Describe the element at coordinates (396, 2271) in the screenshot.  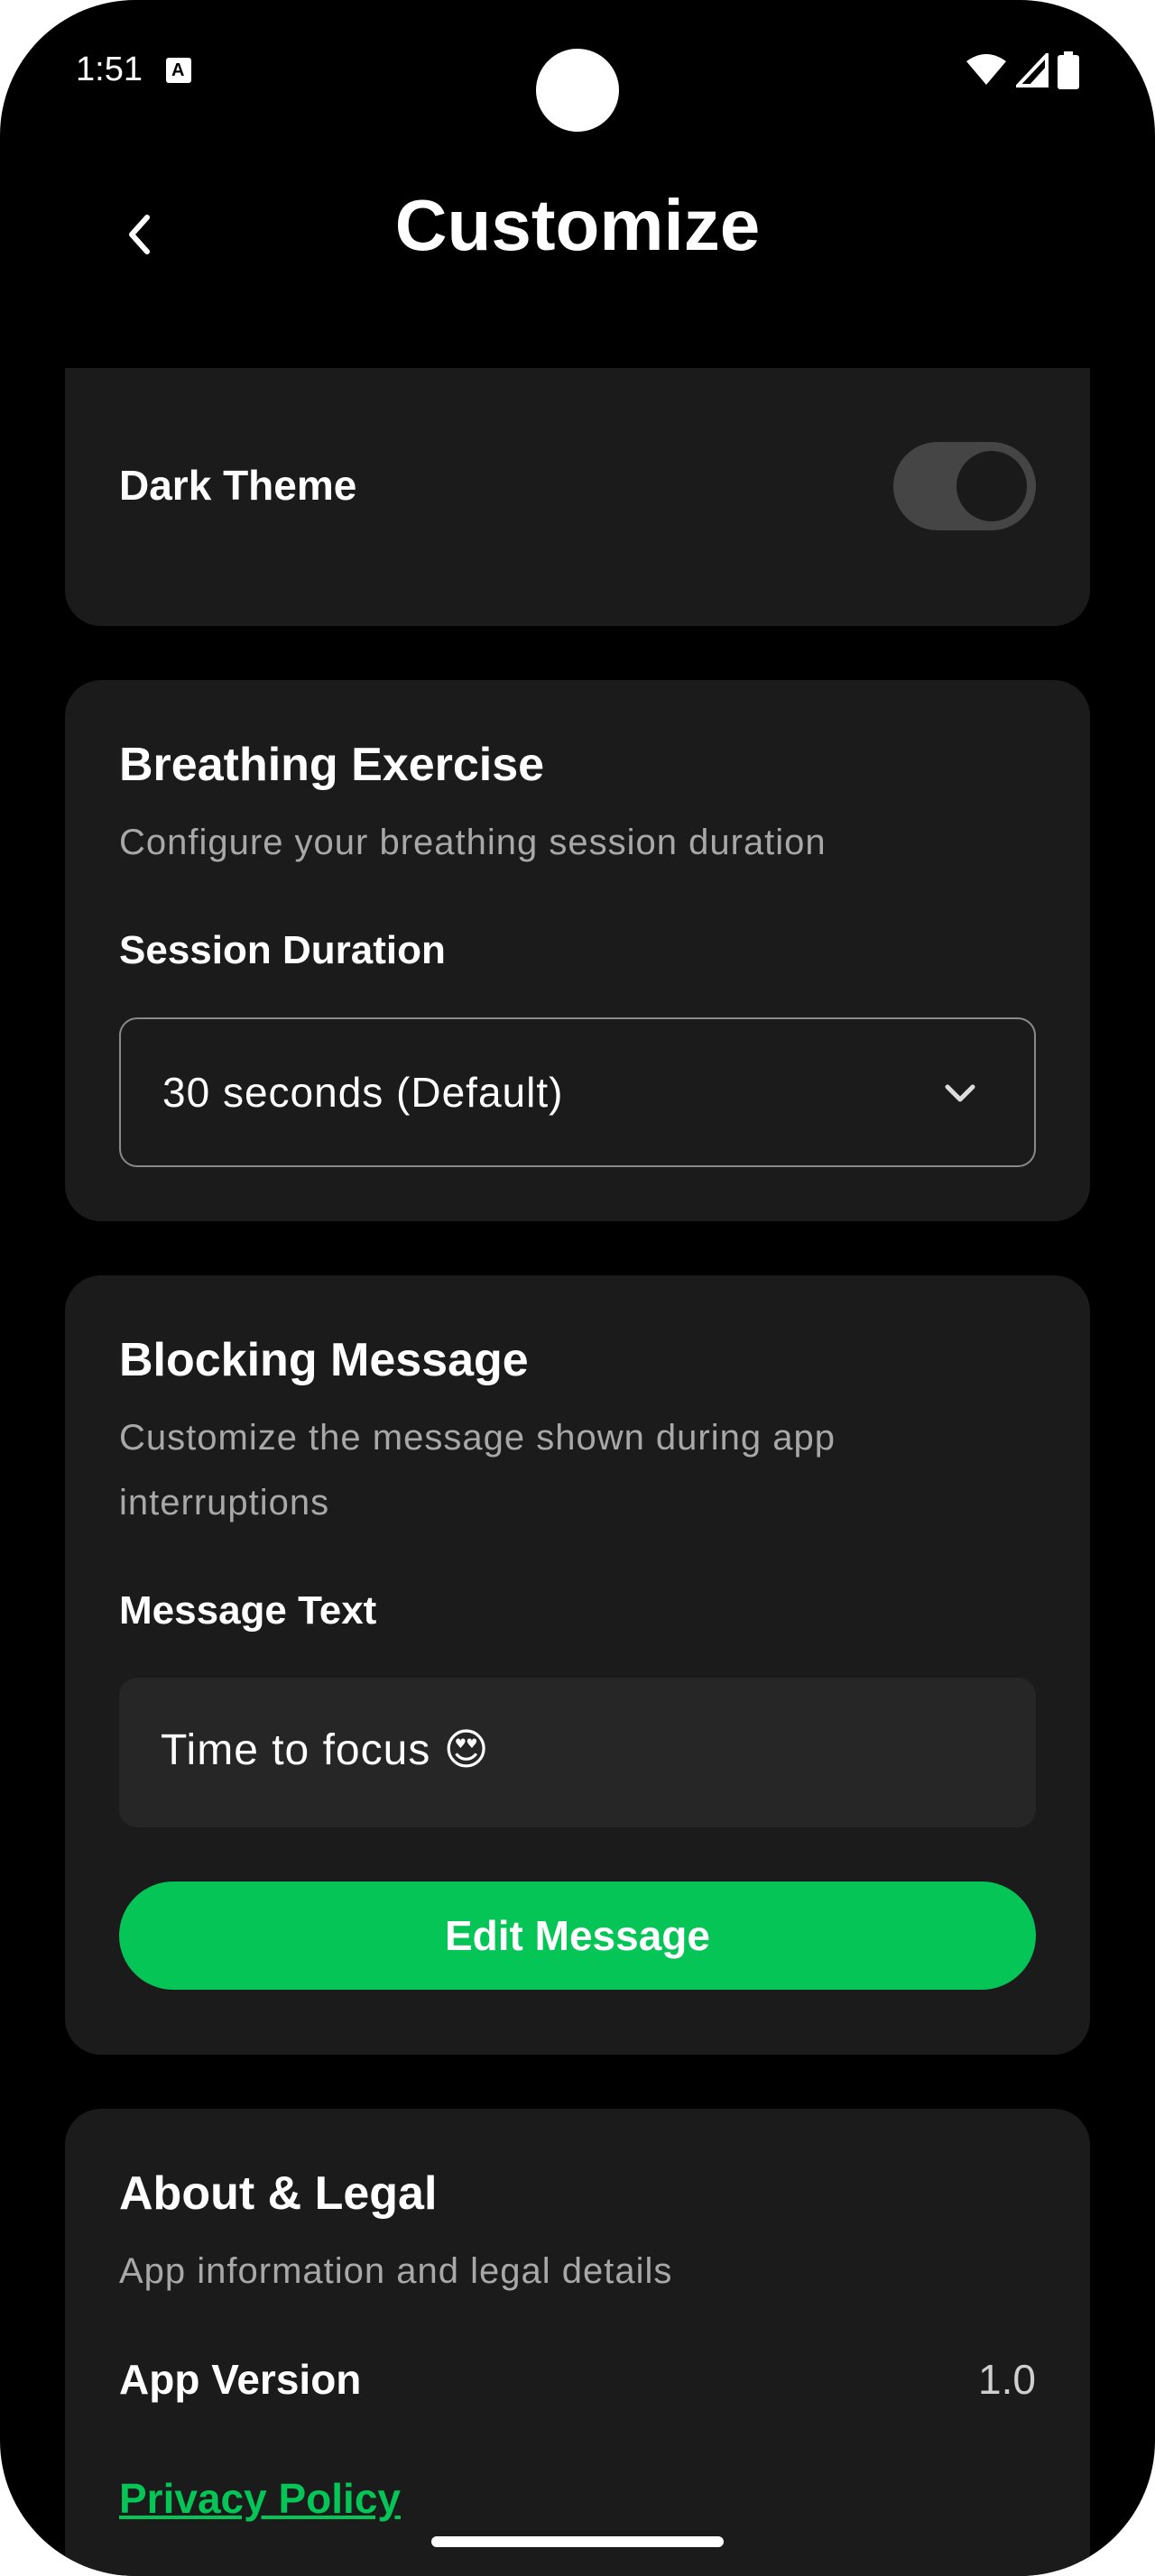
I see `about-description: App information and legal details` at that location.